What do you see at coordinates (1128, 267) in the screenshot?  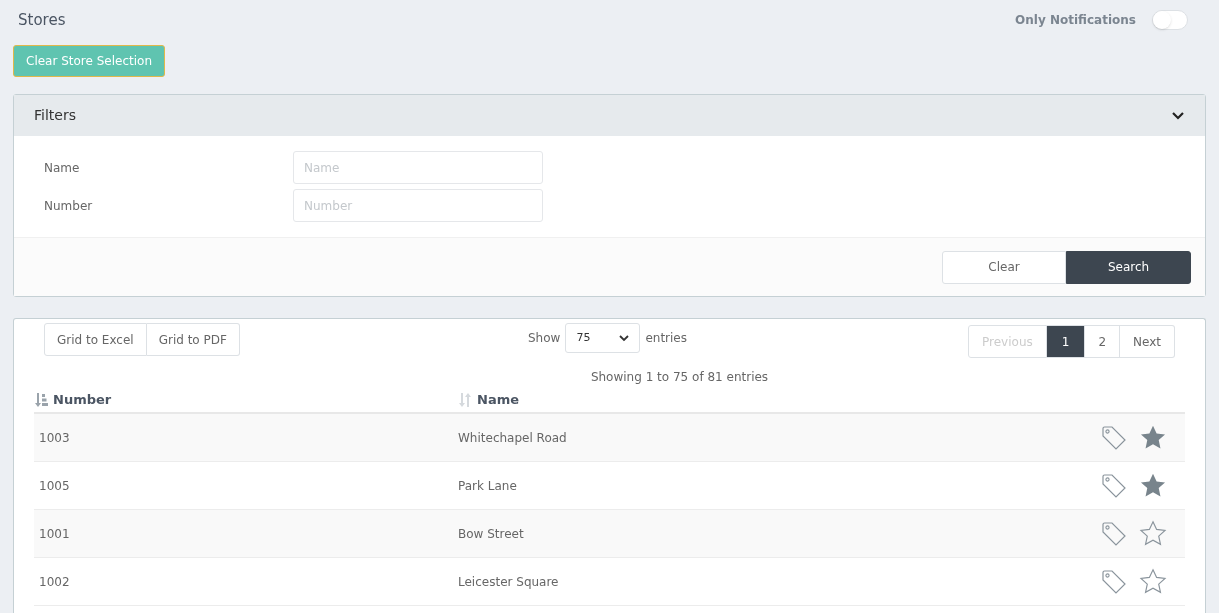 I see `search-button: Search` at bounding box center [1128, 267].